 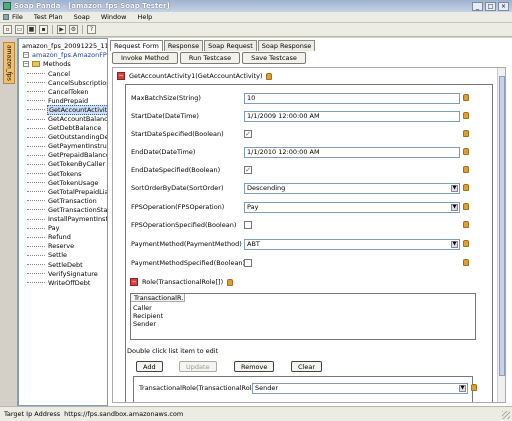 I want to click on tree-method-item: CancelToken, so click(x=67, y=91).